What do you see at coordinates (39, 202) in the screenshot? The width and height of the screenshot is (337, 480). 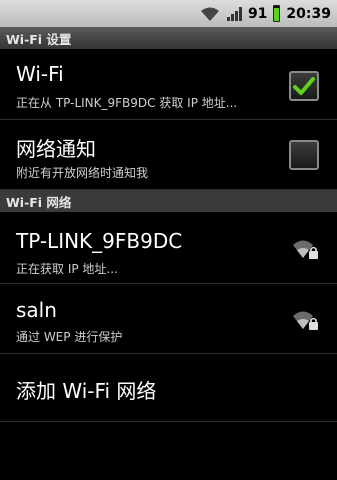 I see `networks-section-title: Wi-Fi 网络` at bounding box center [39, 202].